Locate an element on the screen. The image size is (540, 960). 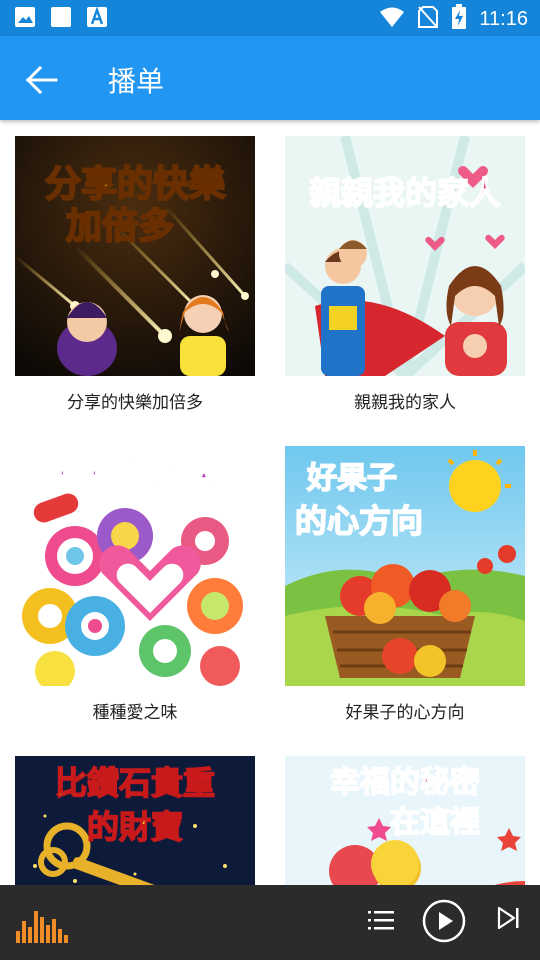
back-button is located at coordinates (42, 80).